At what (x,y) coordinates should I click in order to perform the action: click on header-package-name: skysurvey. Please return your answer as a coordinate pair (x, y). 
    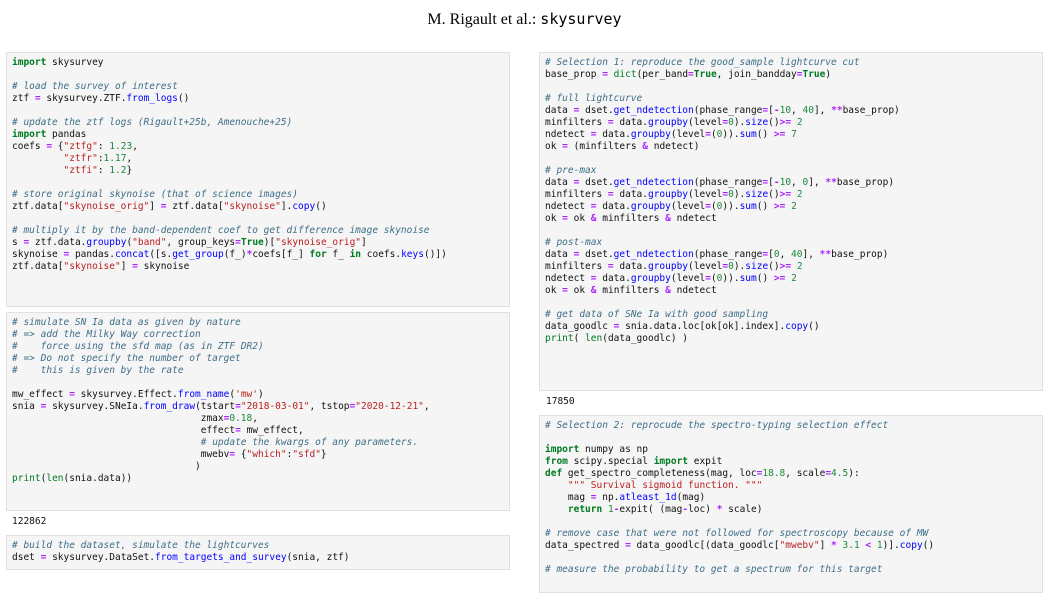
    Looking at the image, I should click on (581, 19).